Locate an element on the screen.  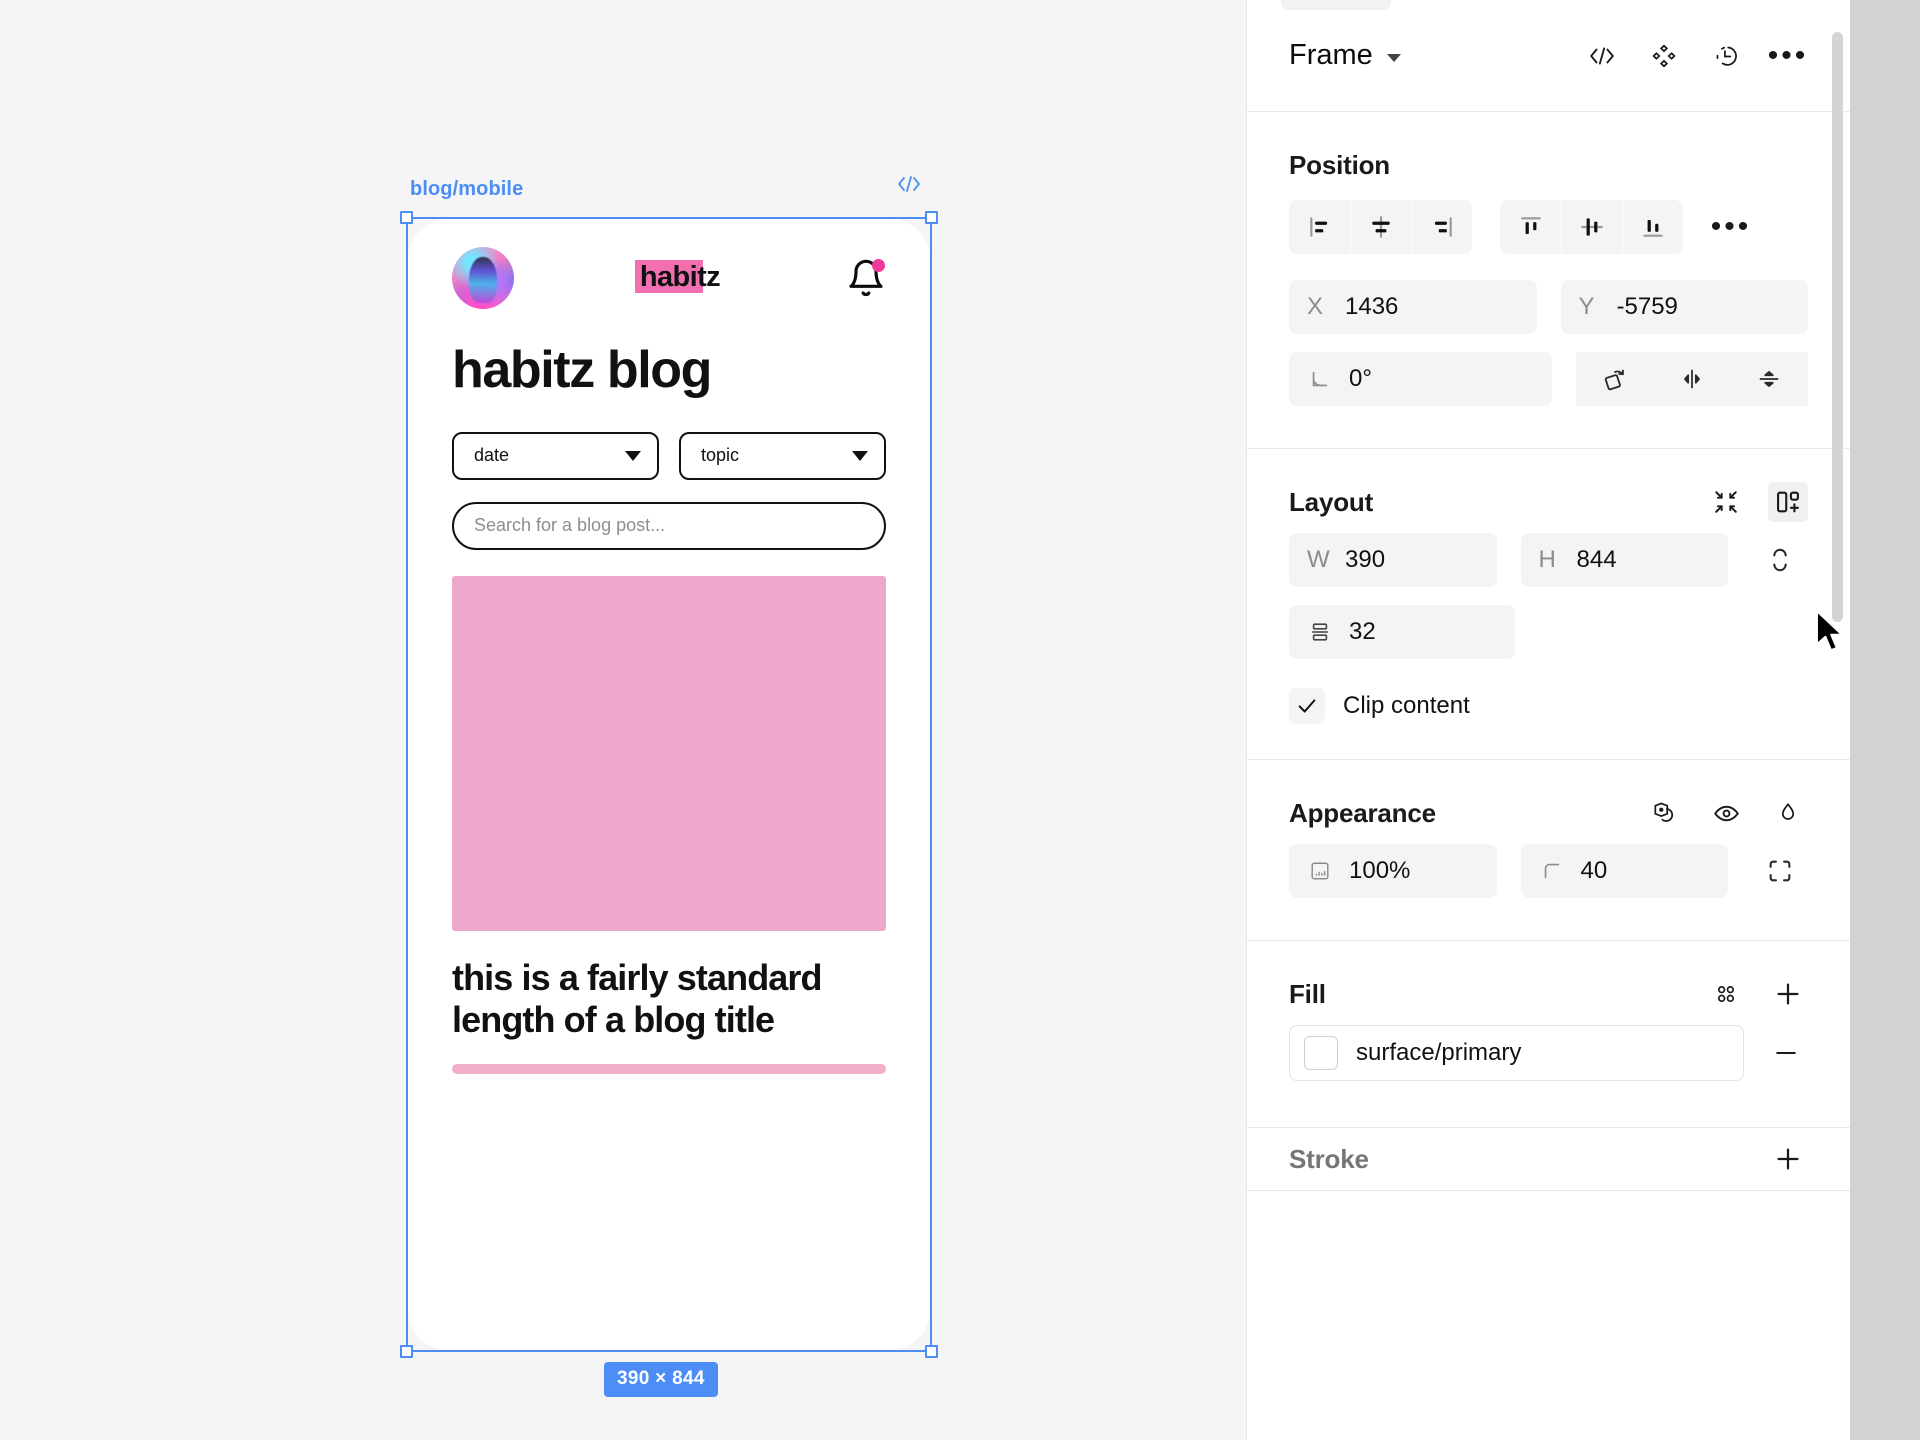
stroke-header: Stroke is located at coordinates (1548, 1159).